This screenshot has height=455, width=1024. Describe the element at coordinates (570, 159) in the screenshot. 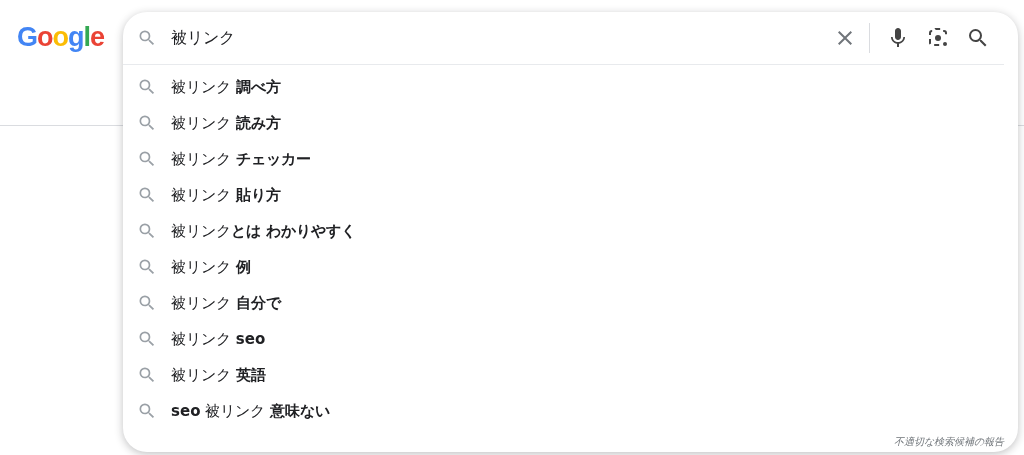

I see `suggestion-item: 被リンク チェッカー` at that location.